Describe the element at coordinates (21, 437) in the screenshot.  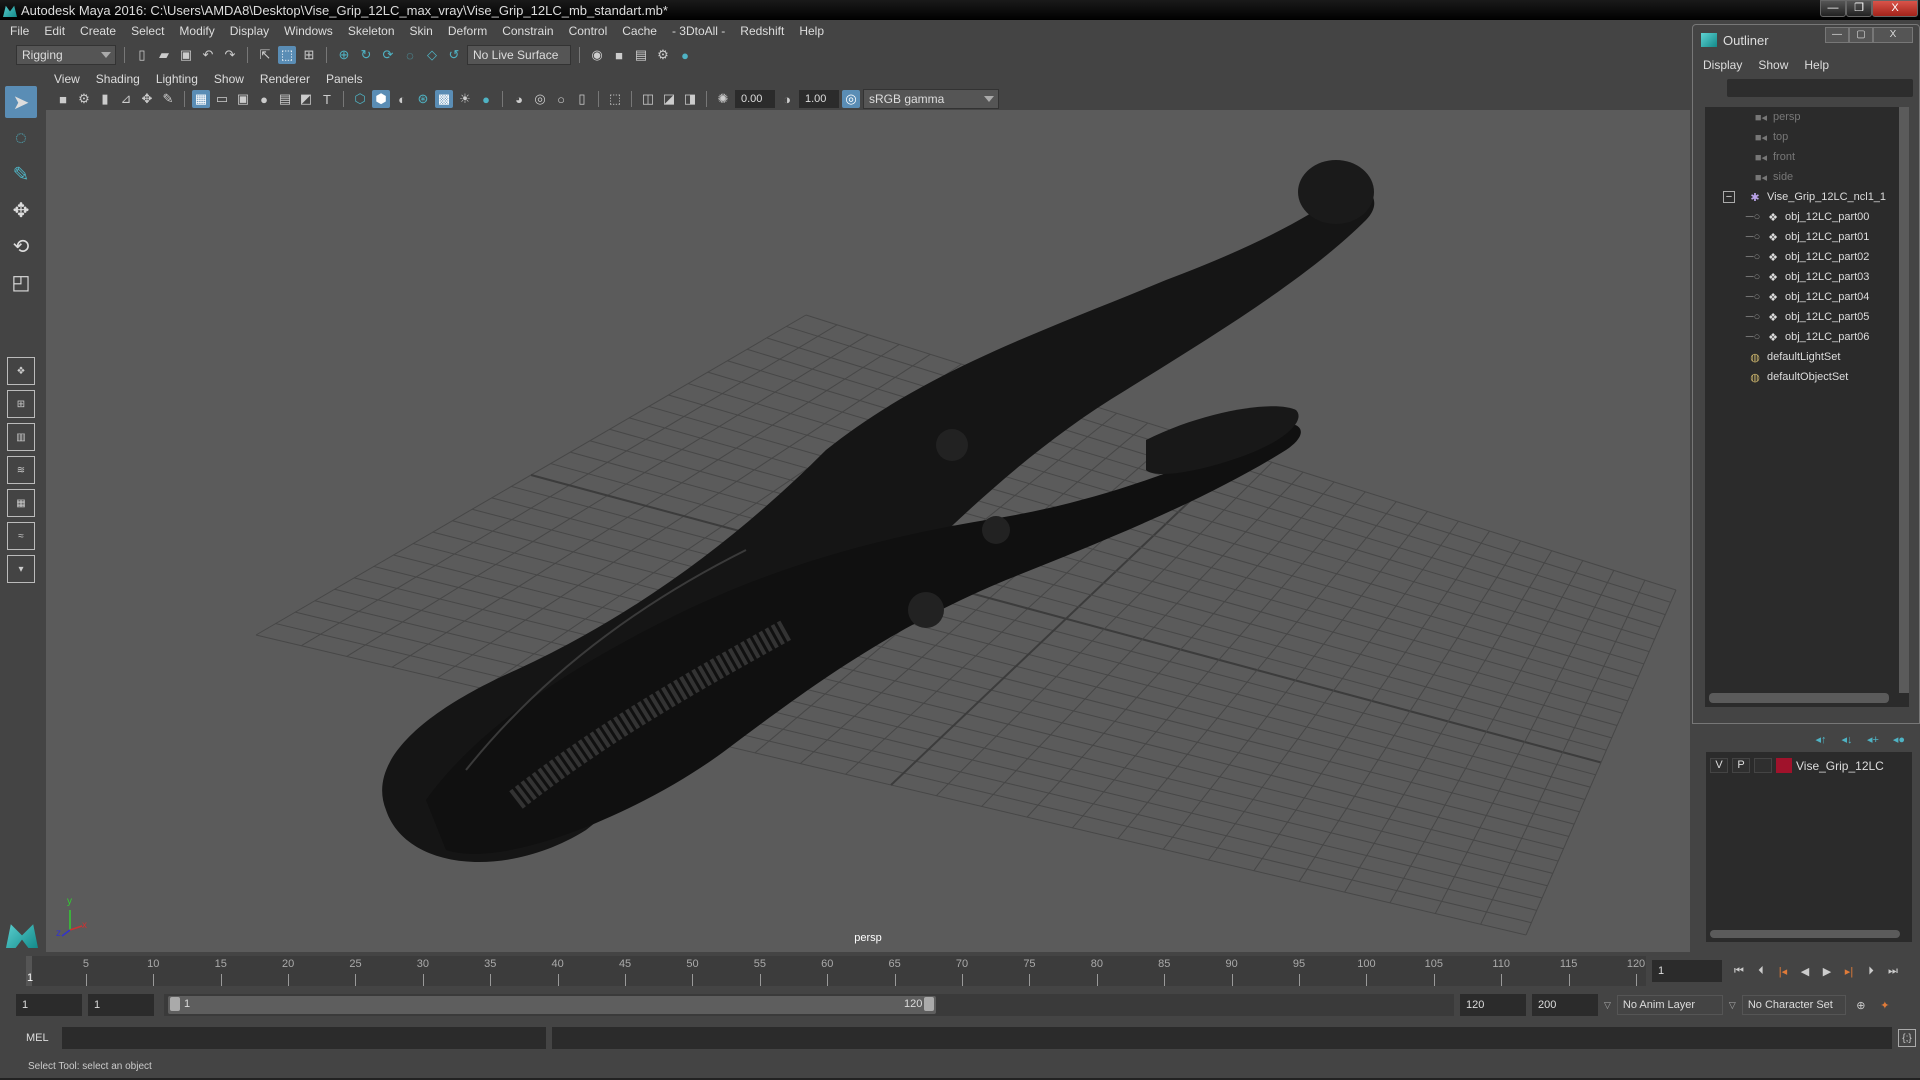
I see `outliner-persp-layout-icon: ▥` at that location.